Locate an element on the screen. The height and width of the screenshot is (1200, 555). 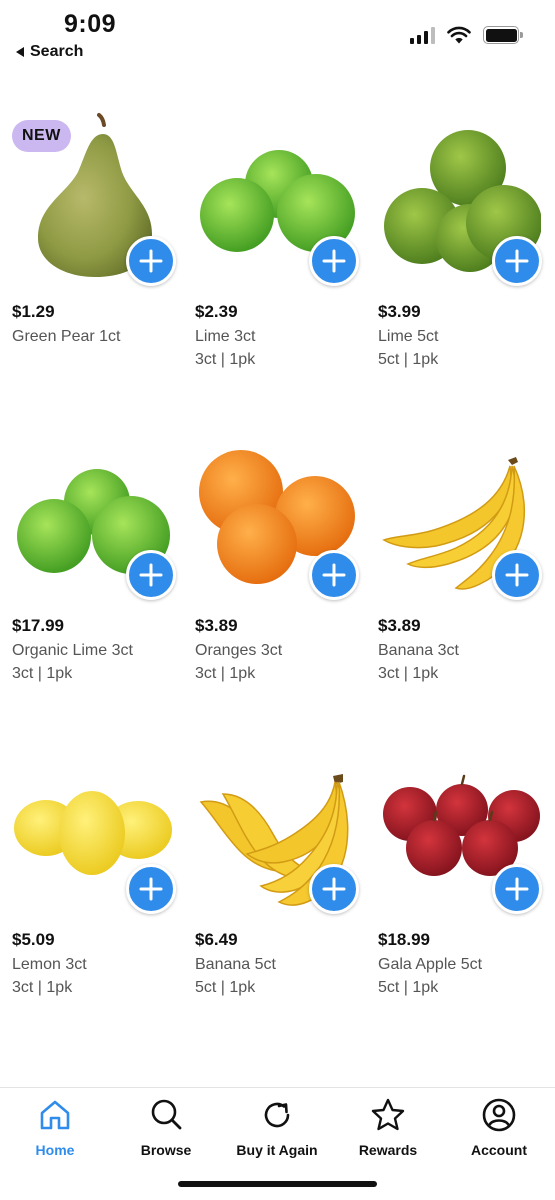
star-icon is located at coordinates (388, 1115).